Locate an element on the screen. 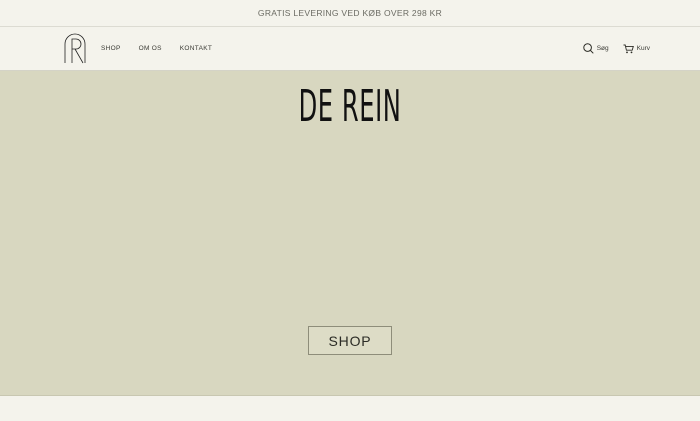 The height and width of the screenshot is (421, 700). announcement-bar: GRATIS LEVERING VED KØB OVER 298 KR is located at coordinates (350, 13).